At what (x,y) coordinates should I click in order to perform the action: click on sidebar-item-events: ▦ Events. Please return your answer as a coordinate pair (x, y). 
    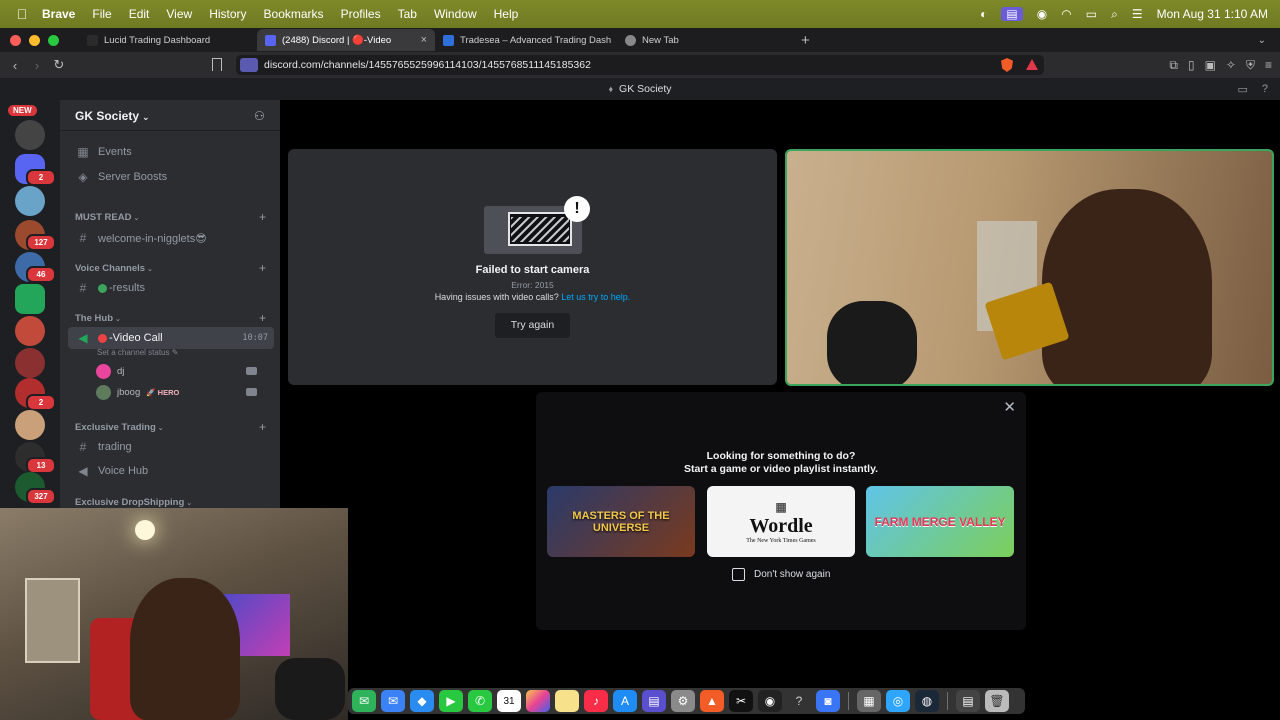
    Looking at the image, I should click on (171, 152).